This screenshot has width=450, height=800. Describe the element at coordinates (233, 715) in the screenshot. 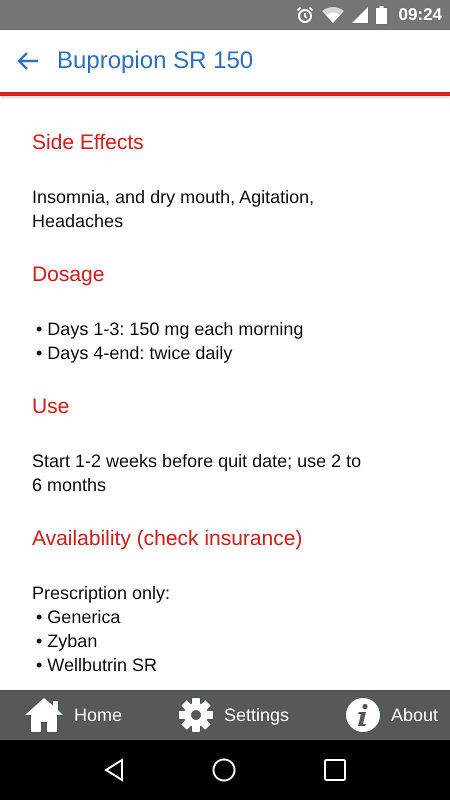

I see `nav-settings-button: Settings` at that location.